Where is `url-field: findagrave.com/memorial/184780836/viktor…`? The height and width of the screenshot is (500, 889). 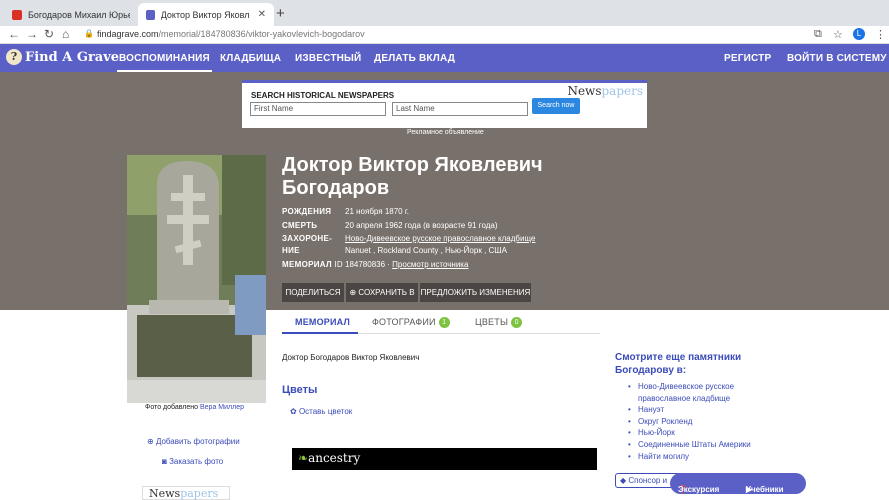 url-field: findagrave.com/memorial/184780836/viktor… is located at coordinates (231, 34).